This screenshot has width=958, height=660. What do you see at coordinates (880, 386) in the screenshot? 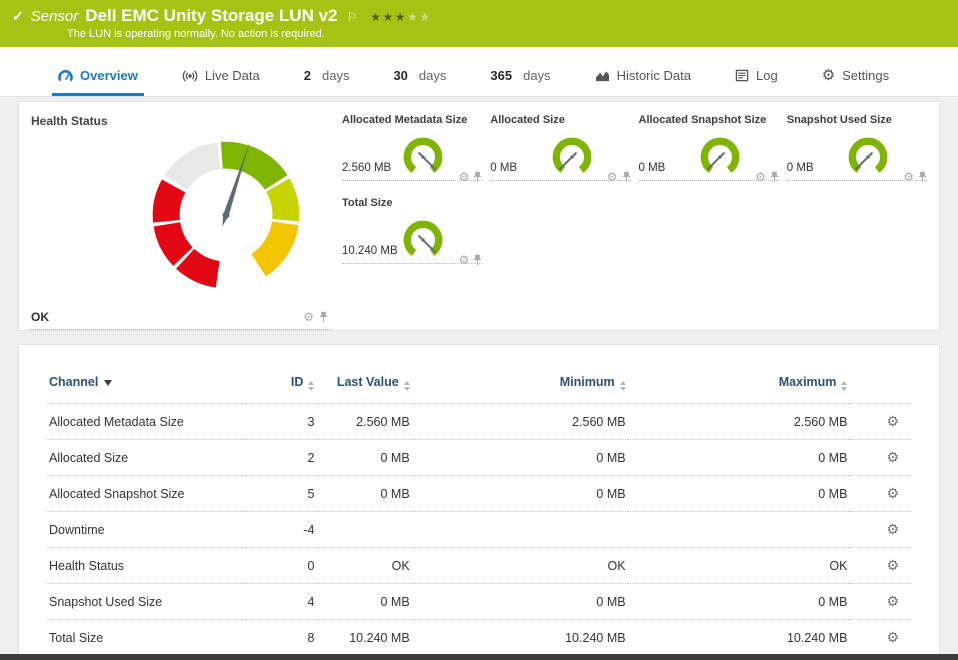
I see `column-header-actions` at bounding box center [880, 386].